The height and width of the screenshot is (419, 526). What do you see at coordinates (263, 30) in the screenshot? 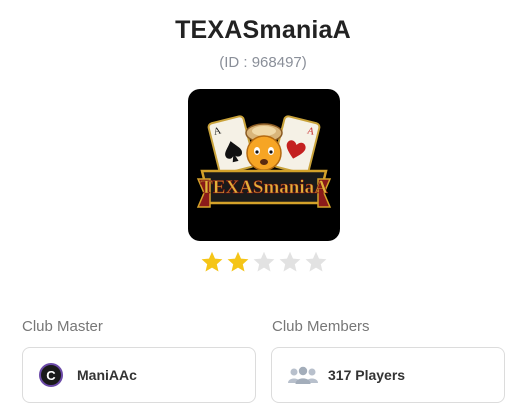
I see `club-name-title: TEXASmaniaA` at bounding box center [263, 30].